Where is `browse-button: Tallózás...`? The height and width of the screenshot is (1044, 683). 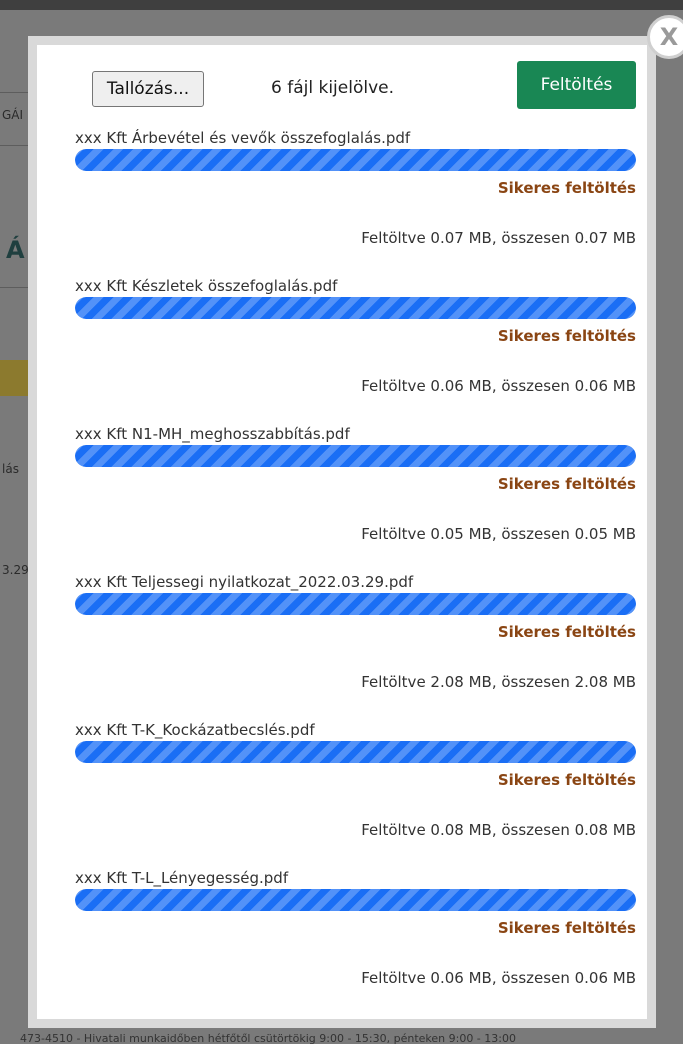
browse-button: Tallózás... is located at coordinates (148, 89).